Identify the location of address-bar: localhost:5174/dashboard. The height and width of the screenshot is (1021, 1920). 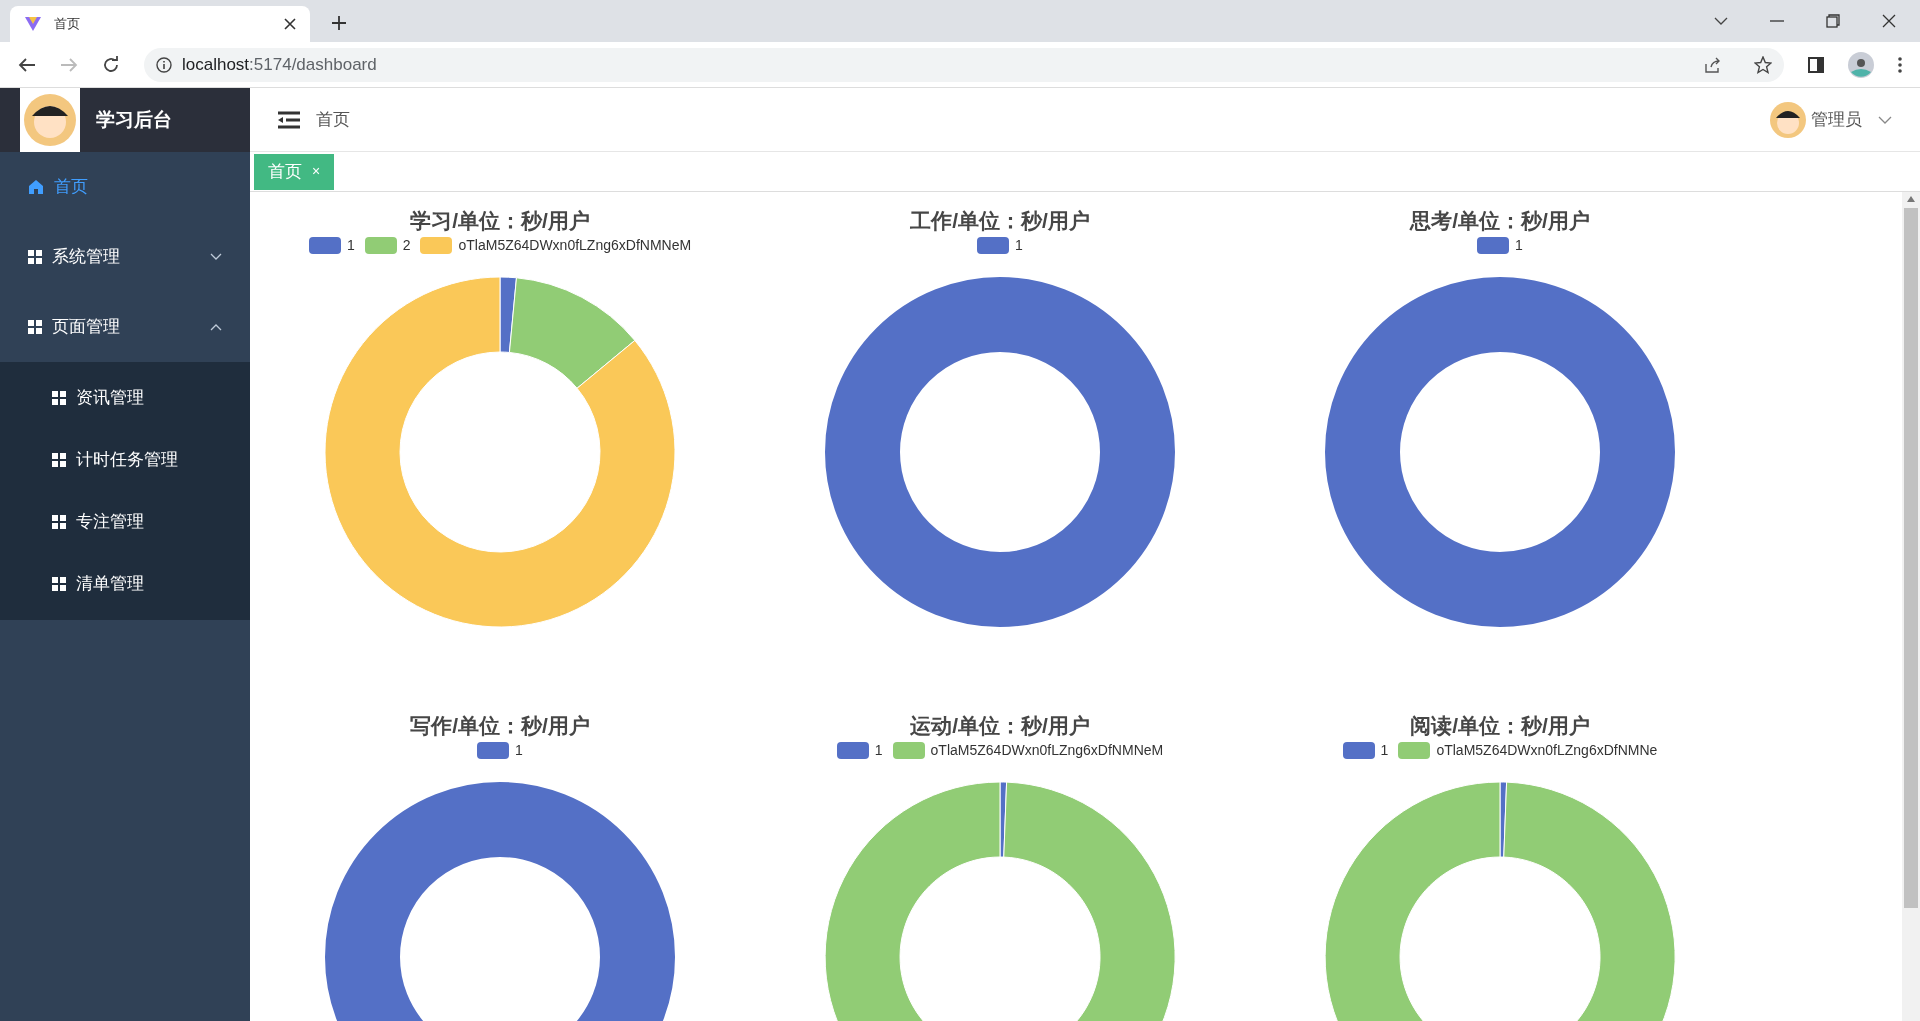
(964, 64).